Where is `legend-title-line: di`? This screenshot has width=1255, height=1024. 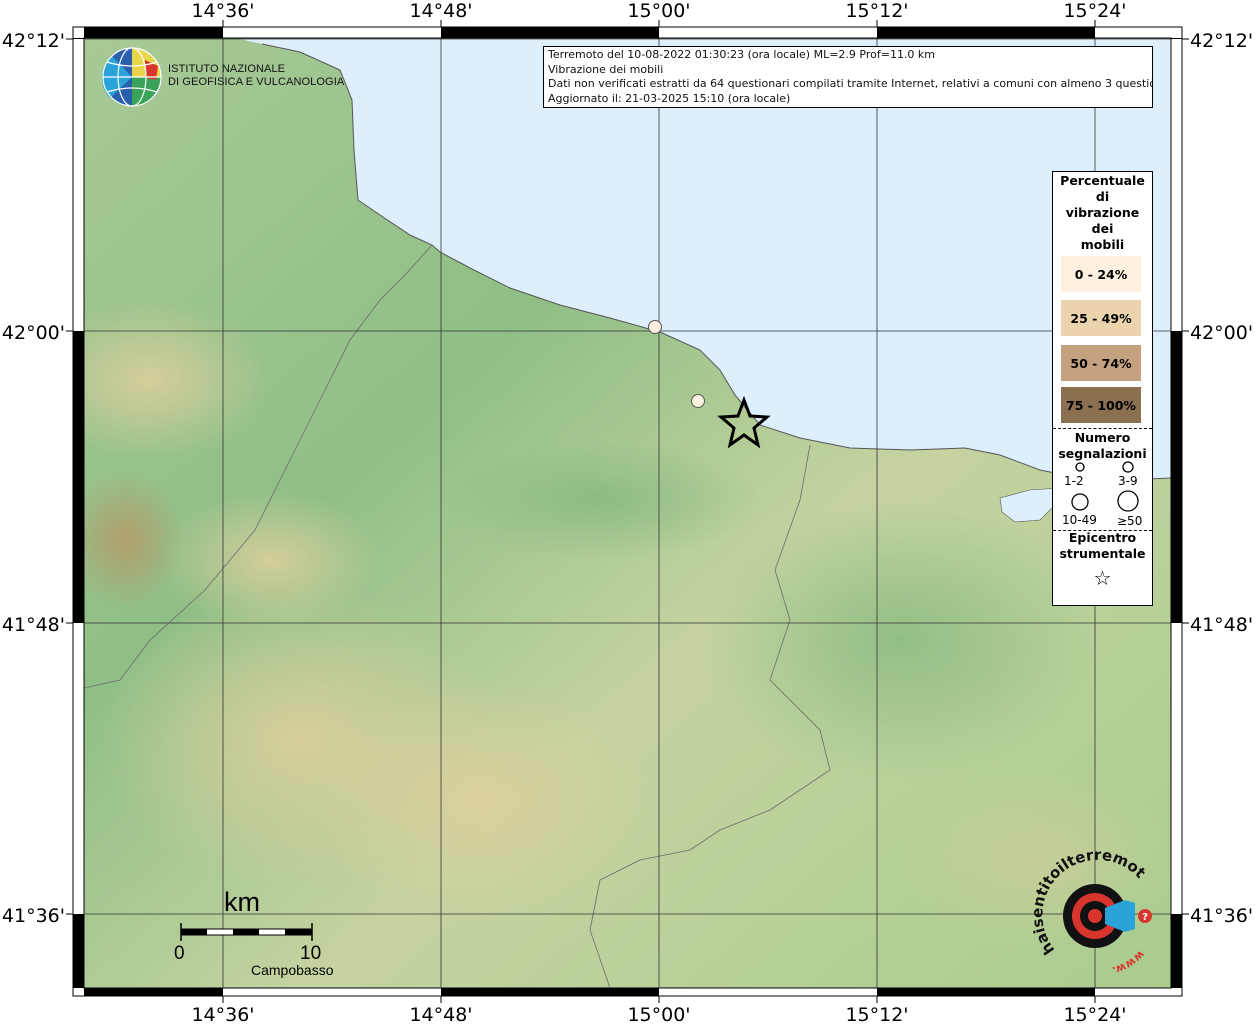
legend-title-line: di is located at coordinates (1102, 196).